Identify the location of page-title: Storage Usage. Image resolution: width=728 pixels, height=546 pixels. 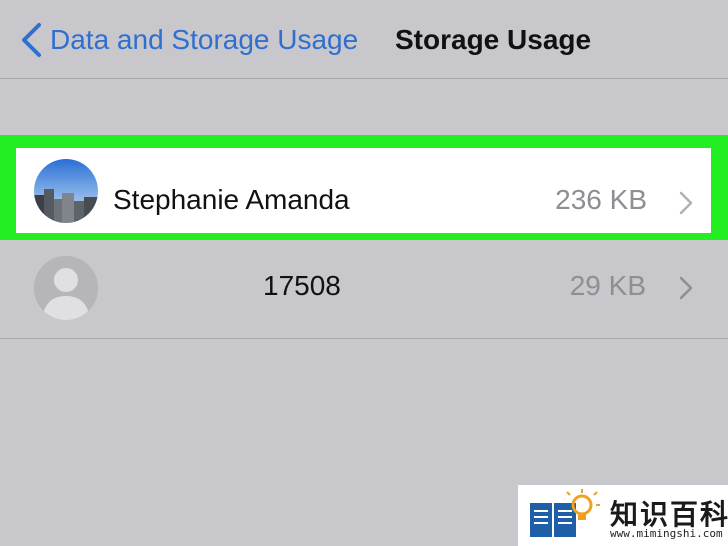
(493, 39).